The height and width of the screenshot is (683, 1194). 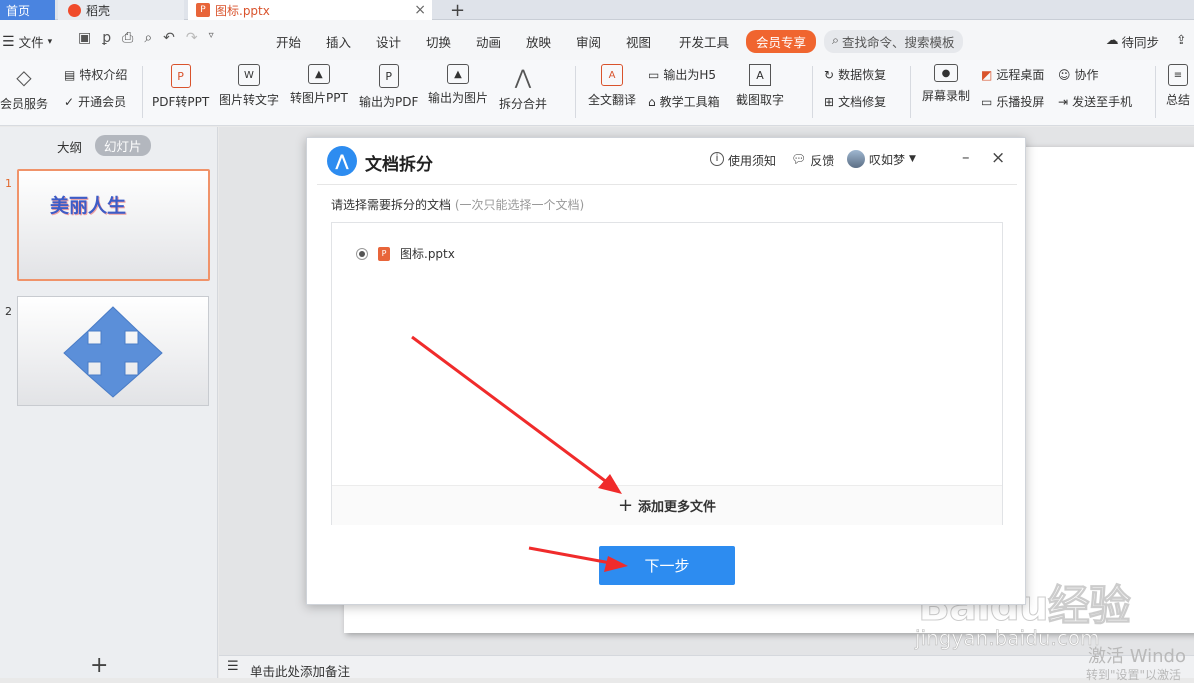 What do you see at coordinates (898, 42) in the screenshot?
I see `search-placeholder: 查找命令、搜索模板` at bounding box center [898, 42].